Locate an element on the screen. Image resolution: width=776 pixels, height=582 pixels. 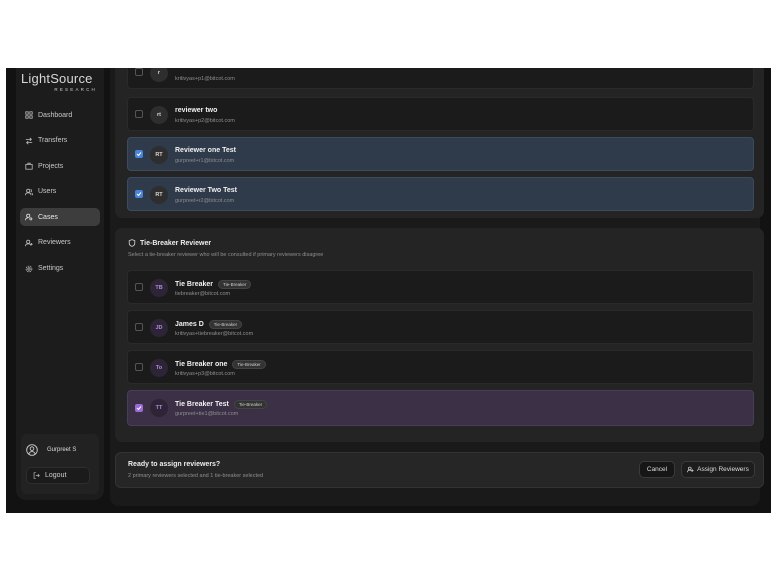
brand-logo: LightSource RESEARCH is located at coordinates (61, 82).